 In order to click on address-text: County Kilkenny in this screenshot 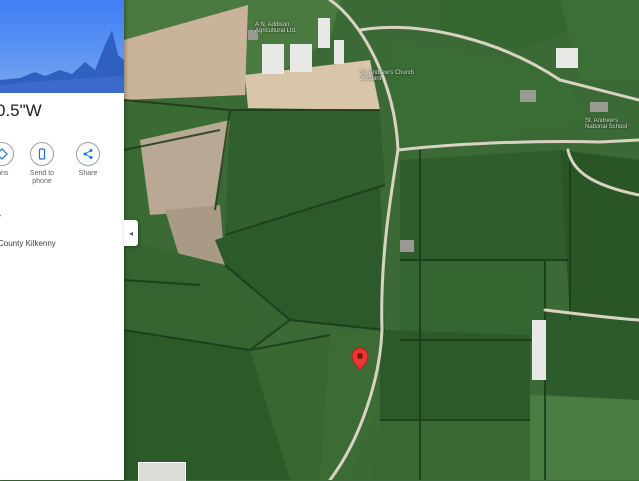, I will do `click(28, 243)`.